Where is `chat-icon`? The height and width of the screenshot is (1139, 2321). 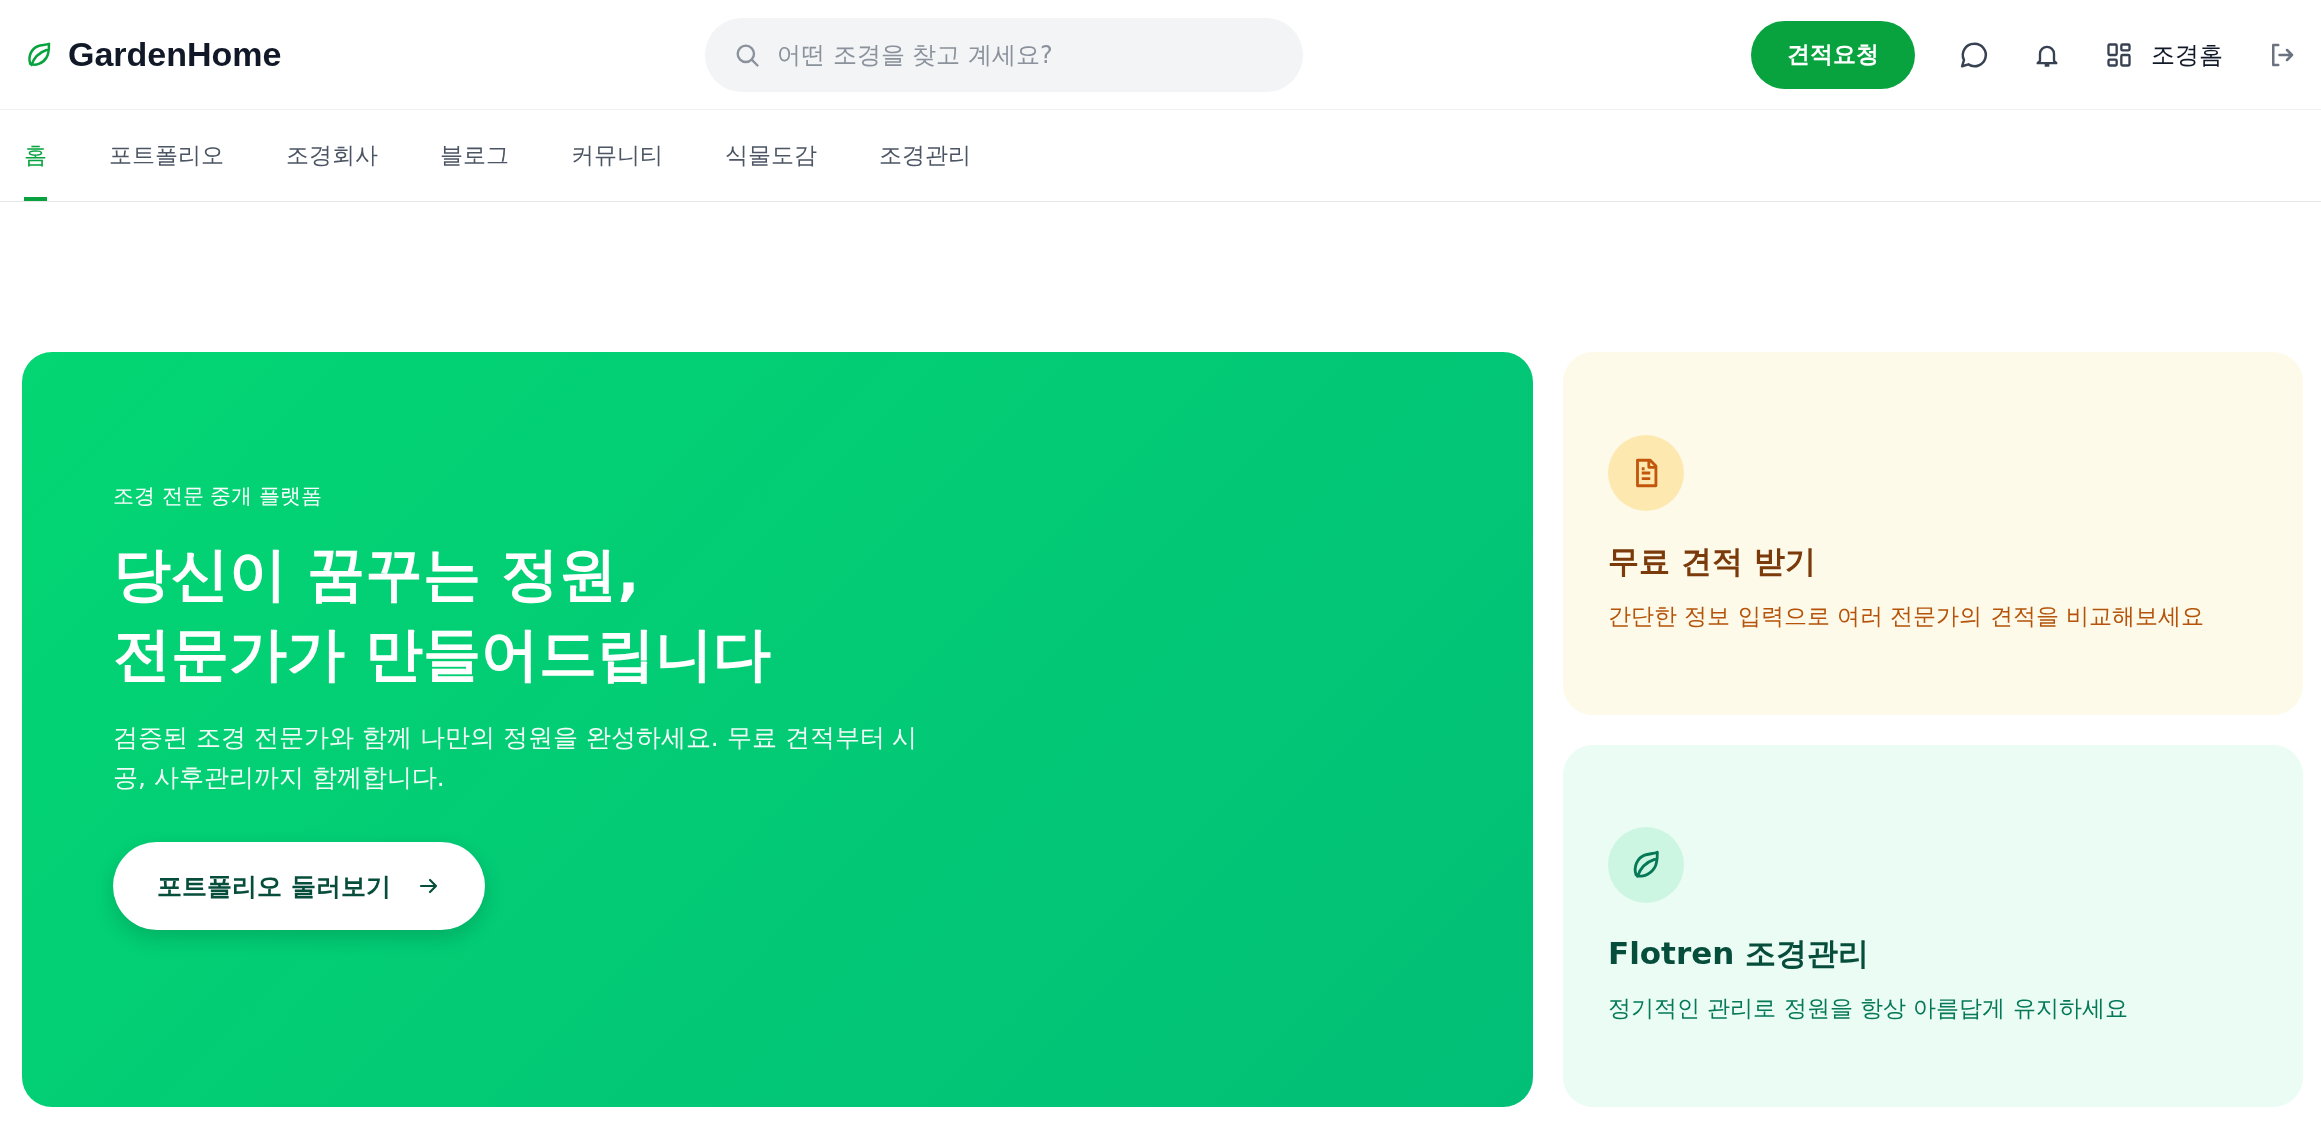
chat-icon is located at coordinates (1974, 54).